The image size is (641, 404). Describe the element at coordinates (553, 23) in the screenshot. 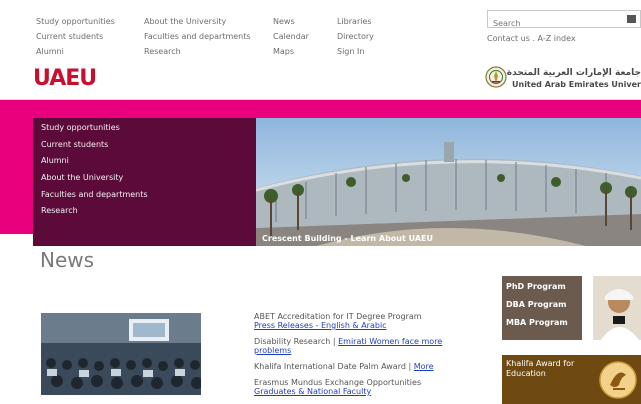

I see `search-input` at that location.